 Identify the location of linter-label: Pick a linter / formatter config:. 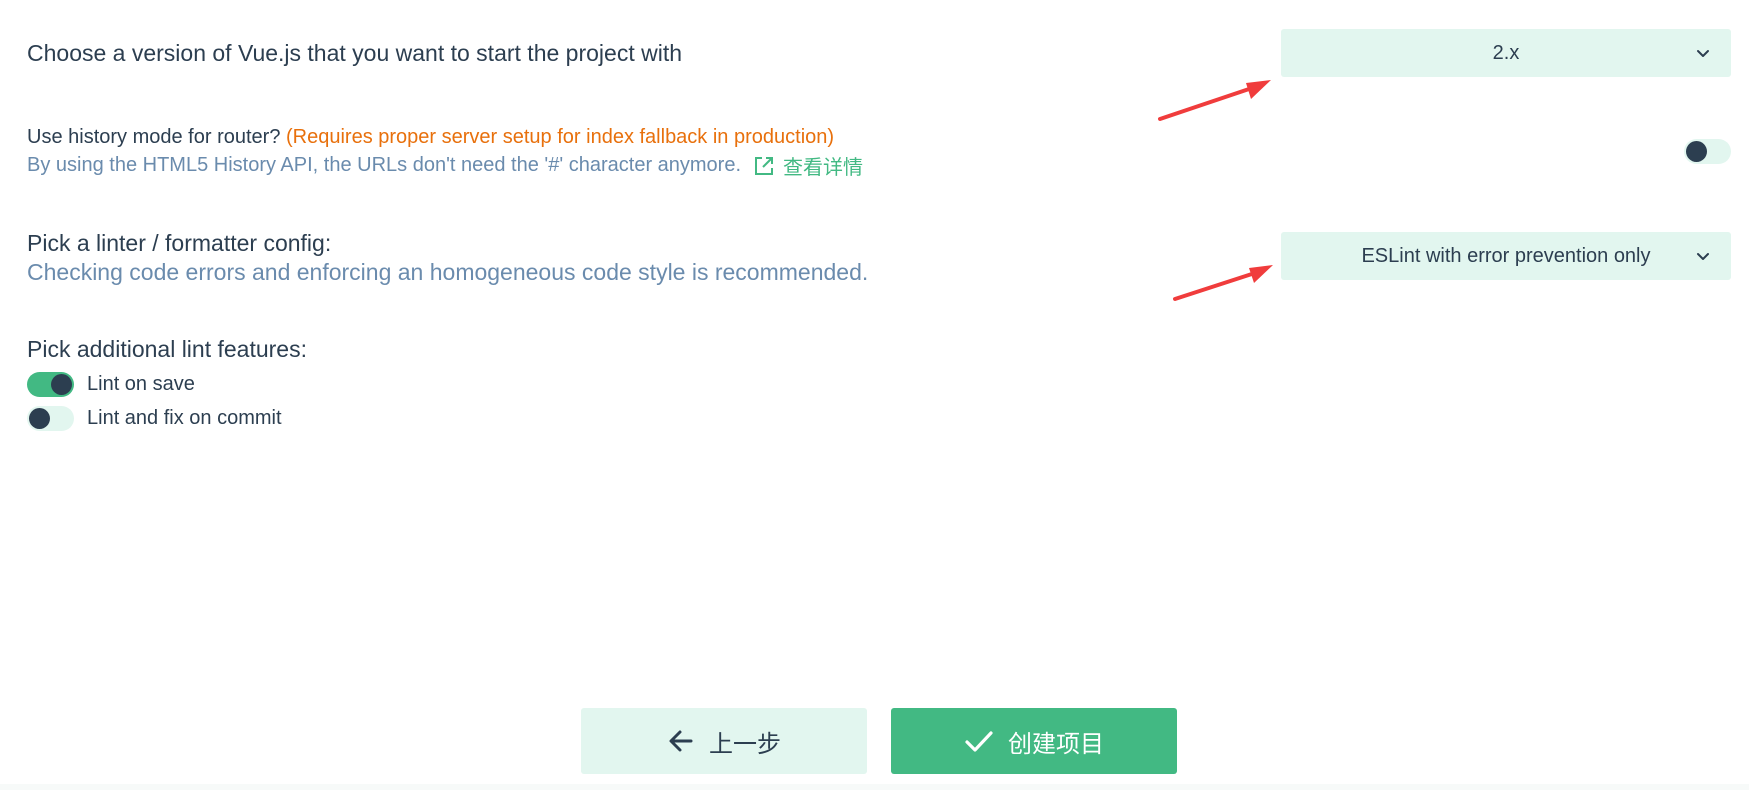
(179, 243).